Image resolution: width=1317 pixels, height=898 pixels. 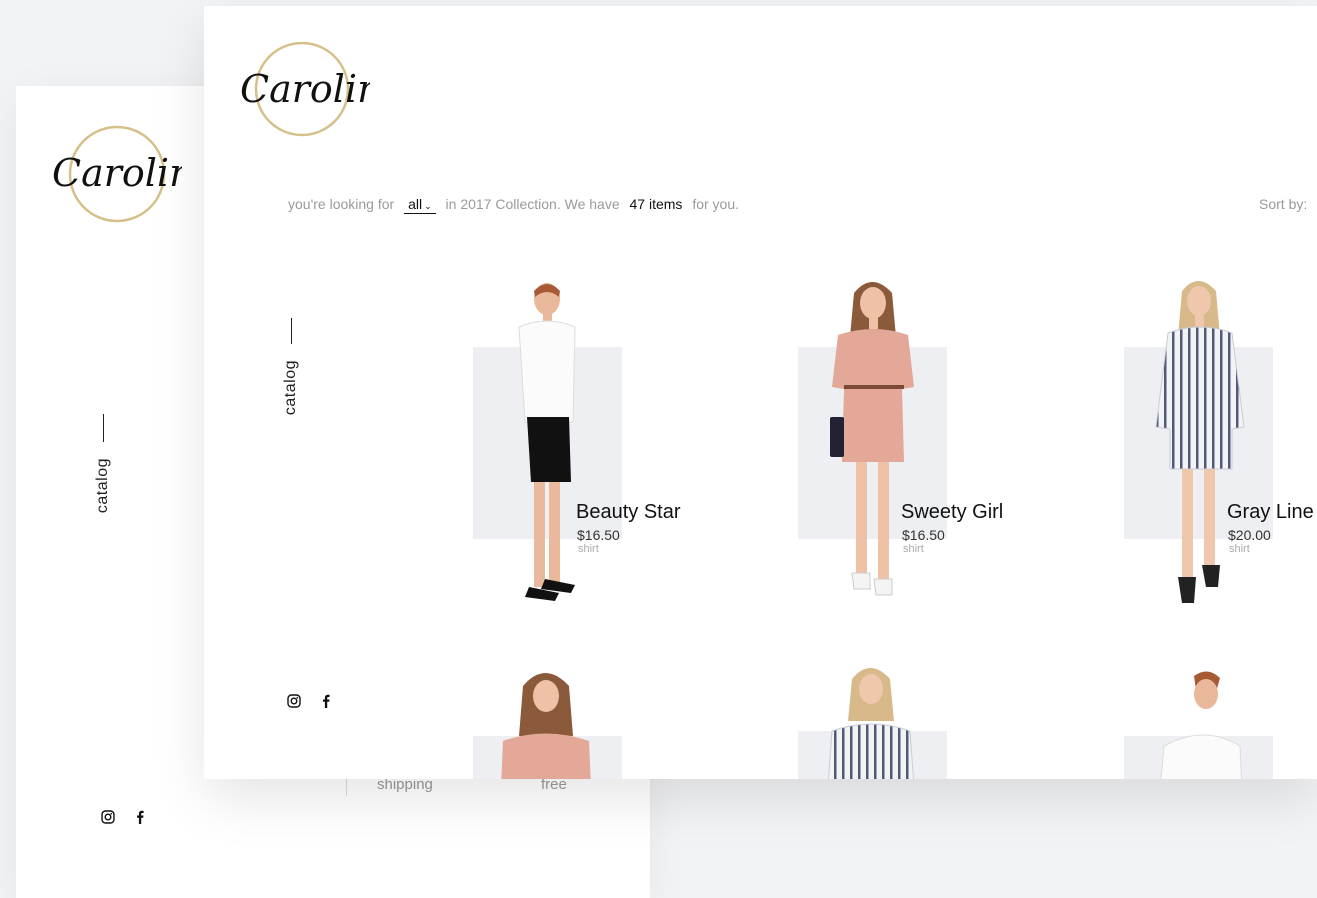 What do you see at coordinates (415, 204) in the screenshot?
I see `category-select-value: all` at bounding box center [415, 204].